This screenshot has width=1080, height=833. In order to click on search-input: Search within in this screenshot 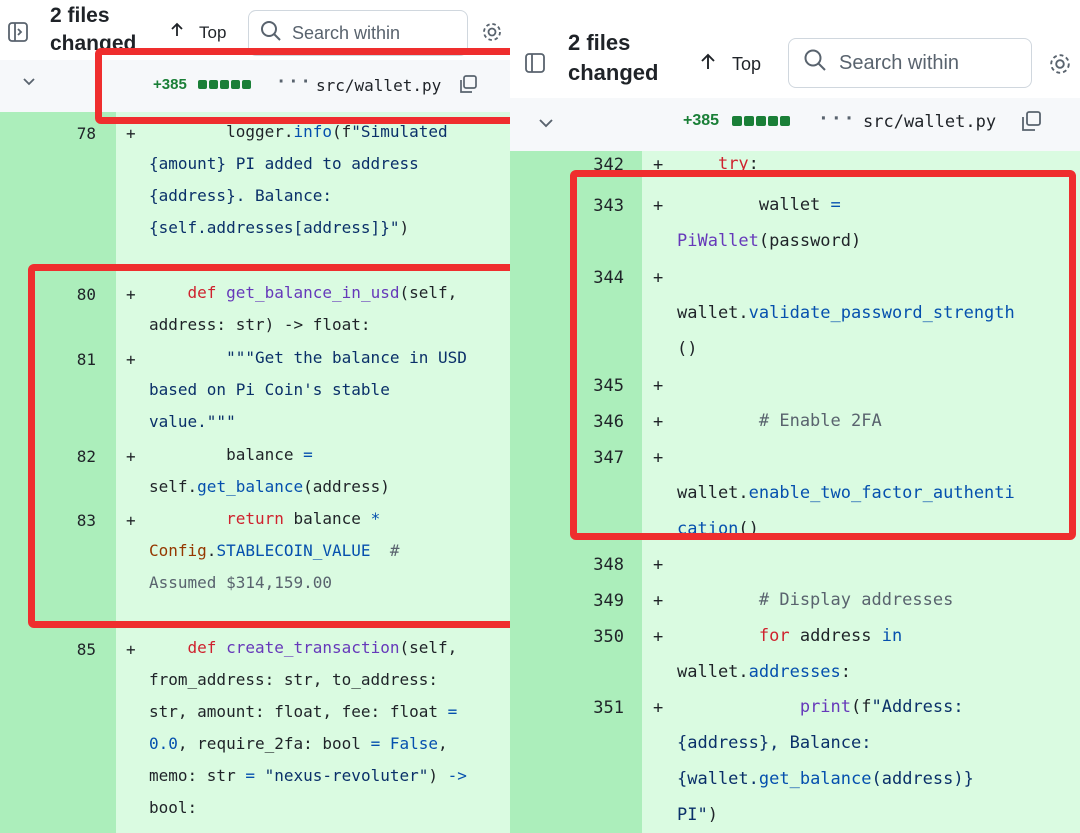, I will do `click(910, 63)`.